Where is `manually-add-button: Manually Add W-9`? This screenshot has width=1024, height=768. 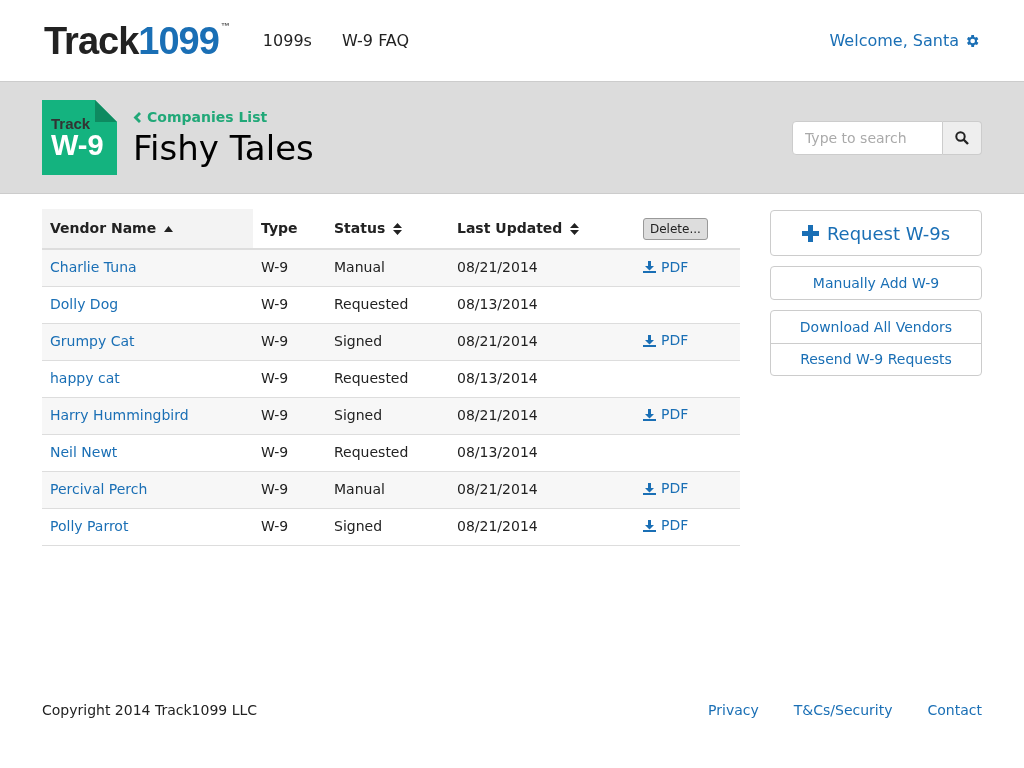 manually-add-button: Manually Add W-9 is located at coordinates (876, 283).